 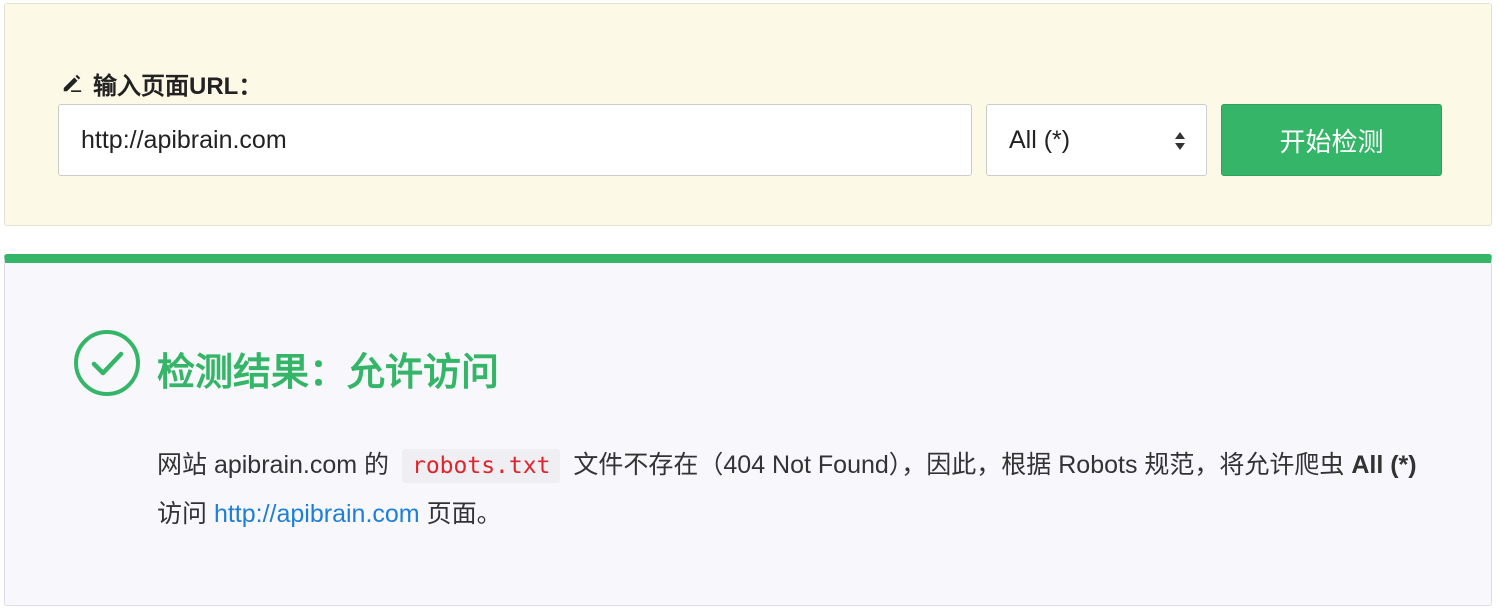 I want to click on desc-suffix: 页面。, so click(x=460, y=514).